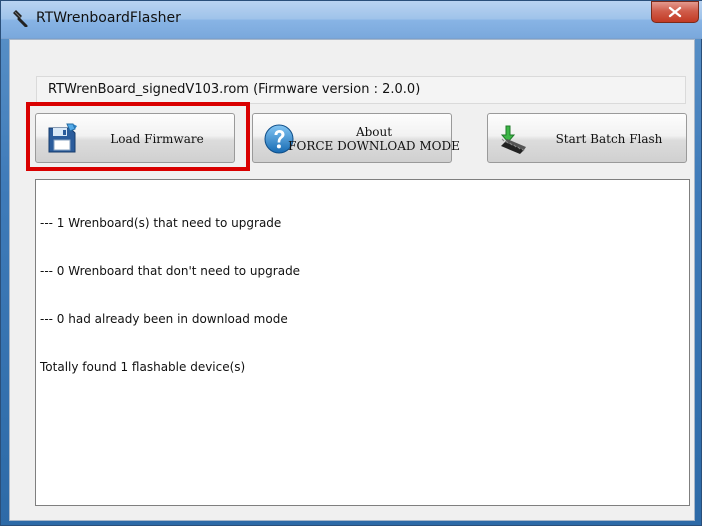 Image resolution: width=702 pixels, height=526 pixels. I want to click on floppy-disk-icon, so click(62, 138).